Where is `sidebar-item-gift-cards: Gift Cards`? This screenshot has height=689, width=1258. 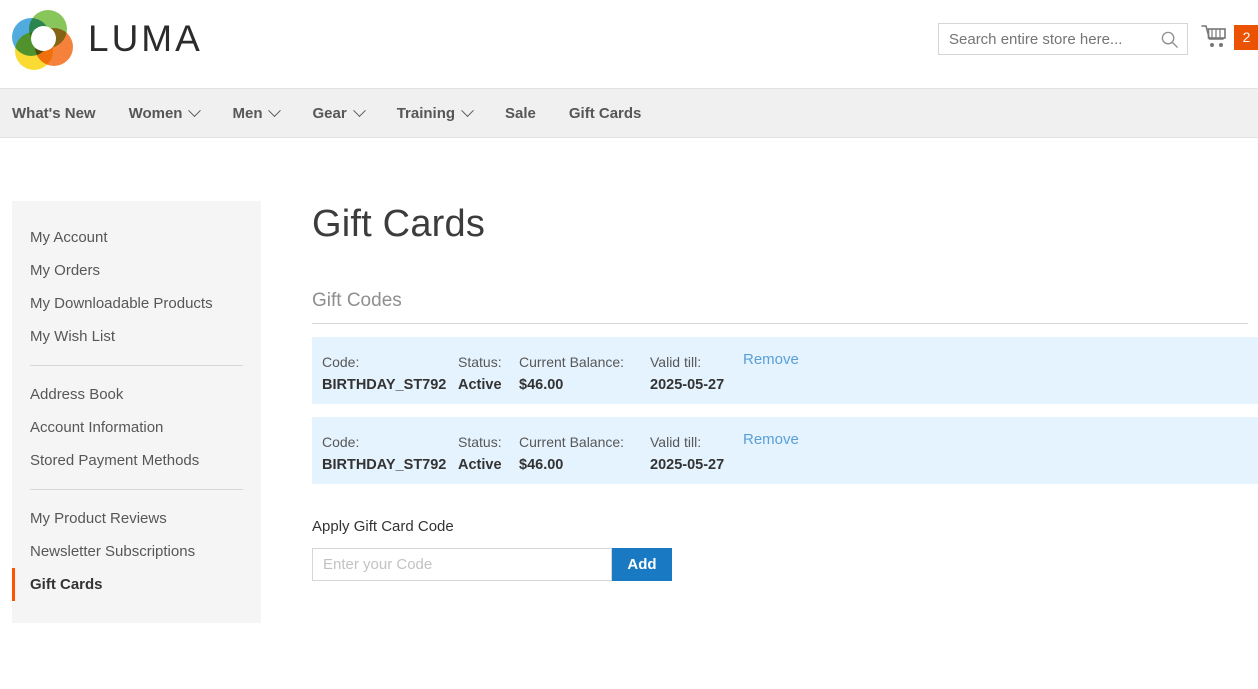 sidebar-item-gift-cards: Gift Cards is located at coordinates (136, 584).